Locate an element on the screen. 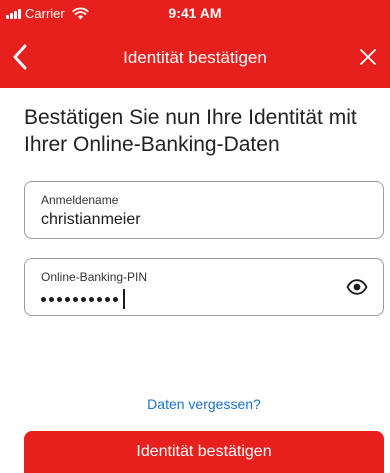  nav-bar: Identität bestätigen is located at coordinates (195, 57).